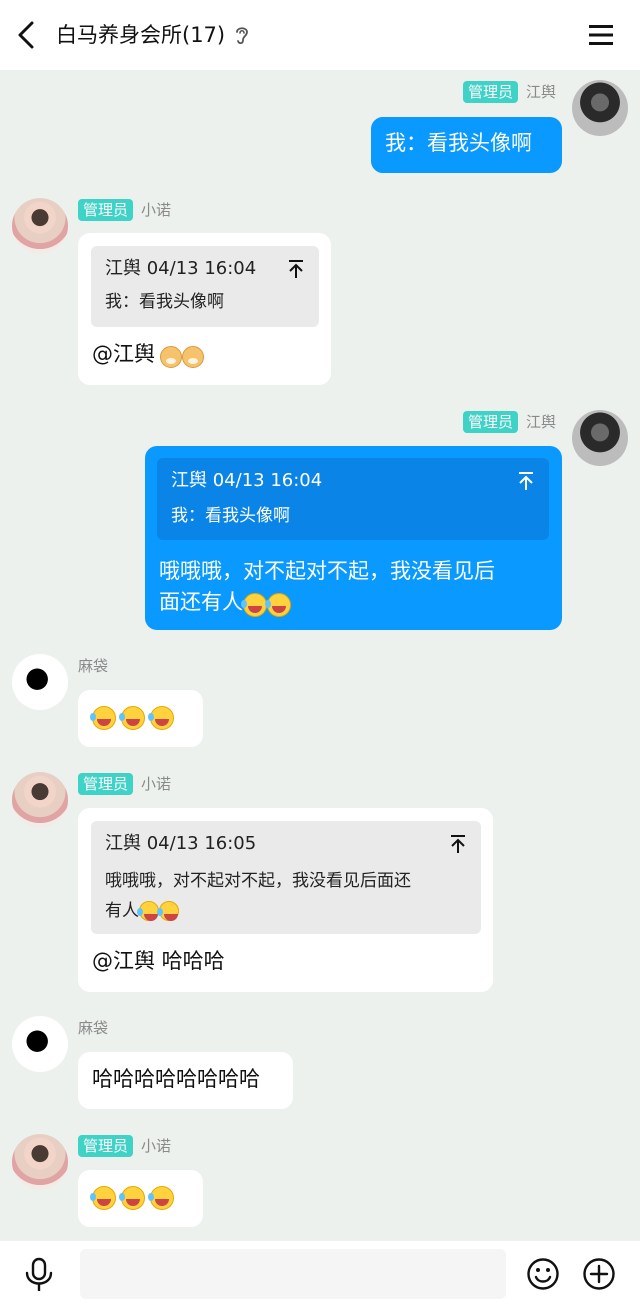  What do you see at coordinates (543, 1274) in the screenshot?
I see `smiley-icon` at bounding box center [543, 1274].